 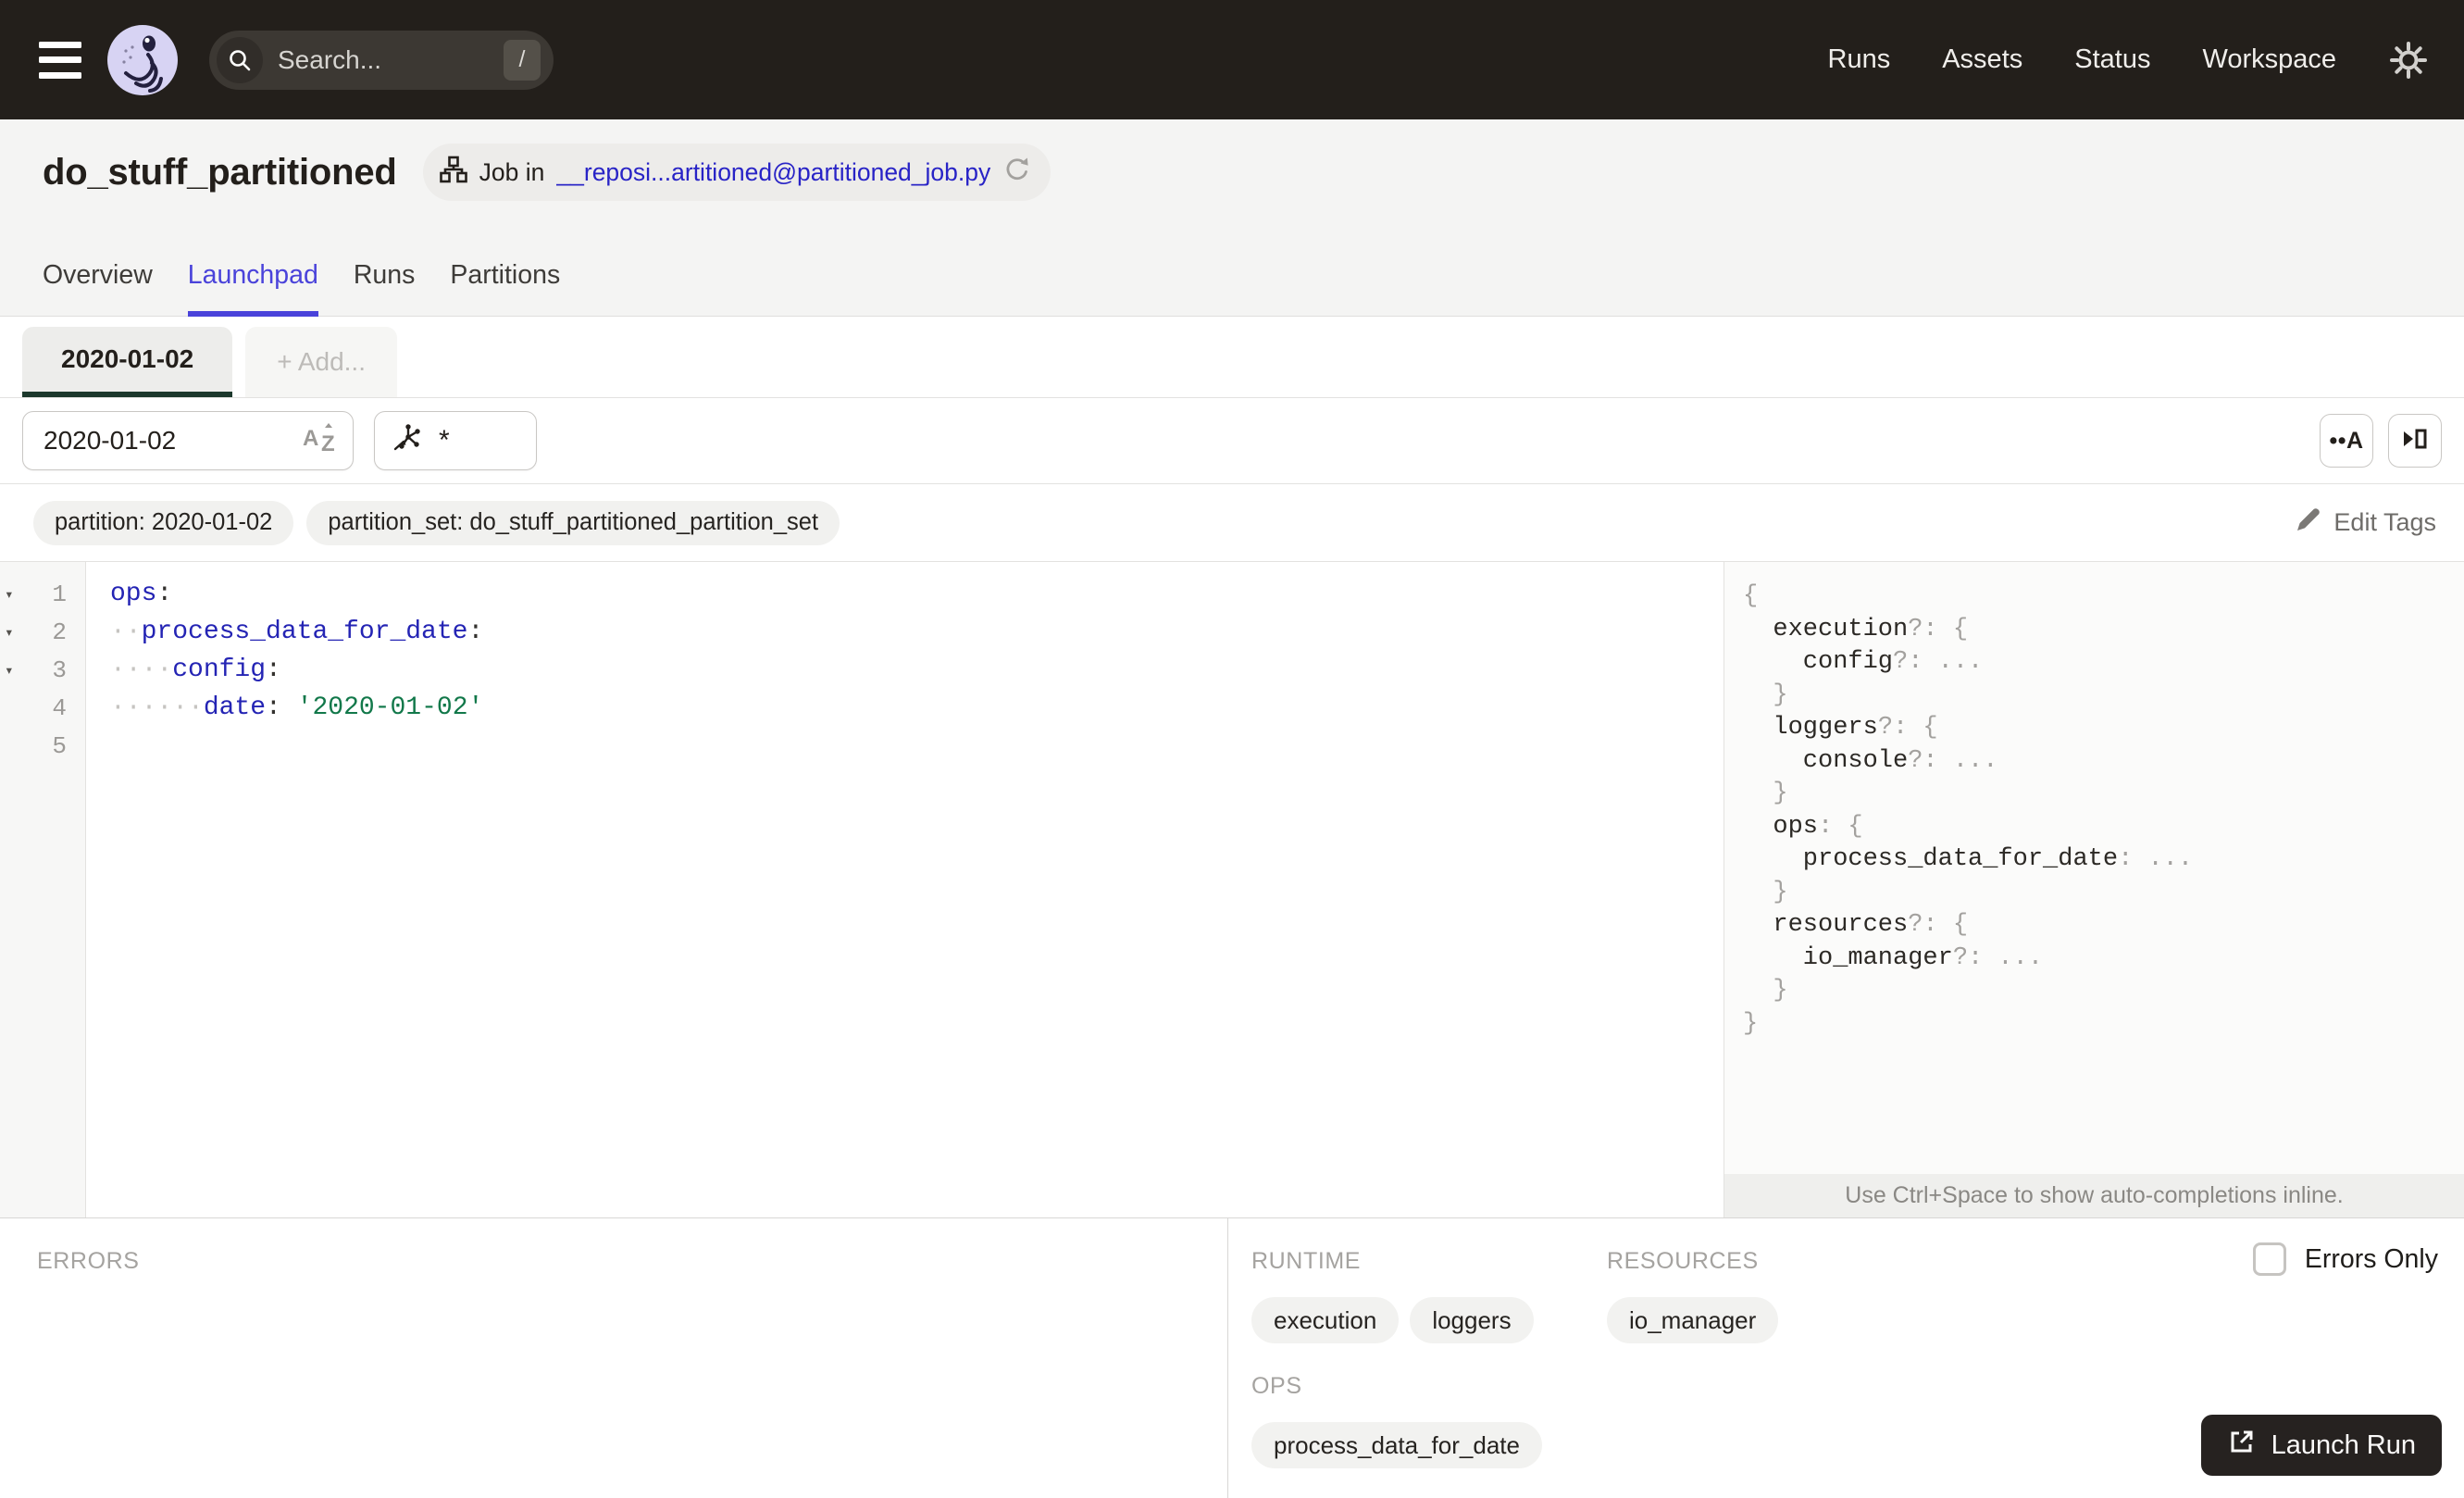 I want to click on schema-line: resources?: {, so click(x=1871, y=925).